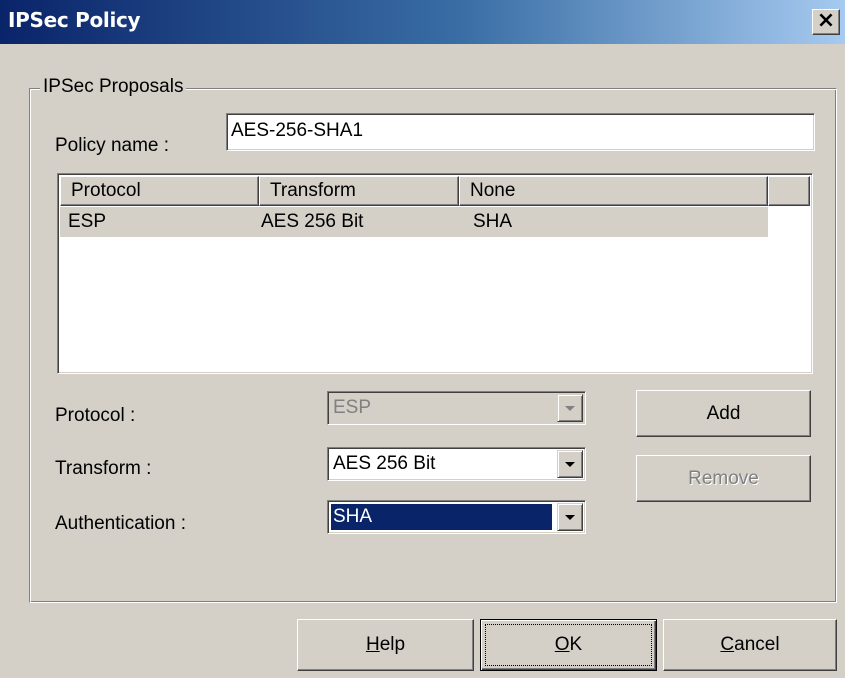 The image size is (845, 678). What do you see at coordinates (352, 407) in the screenshot?
I see `protocol-select-value: ESP` at bounding box center [352, 407].